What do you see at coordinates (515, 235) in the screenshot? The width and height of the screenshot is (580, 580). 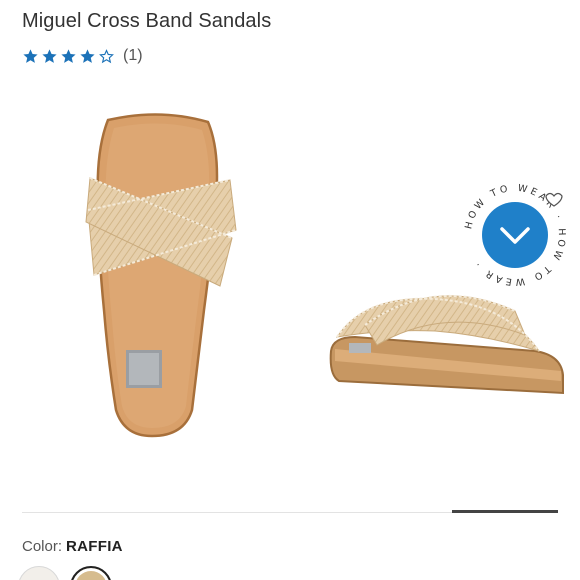 I see `how-to-wear-button: HOW TO WEAR · HOW TO WEAR ·` at bounding box center [515, 235].